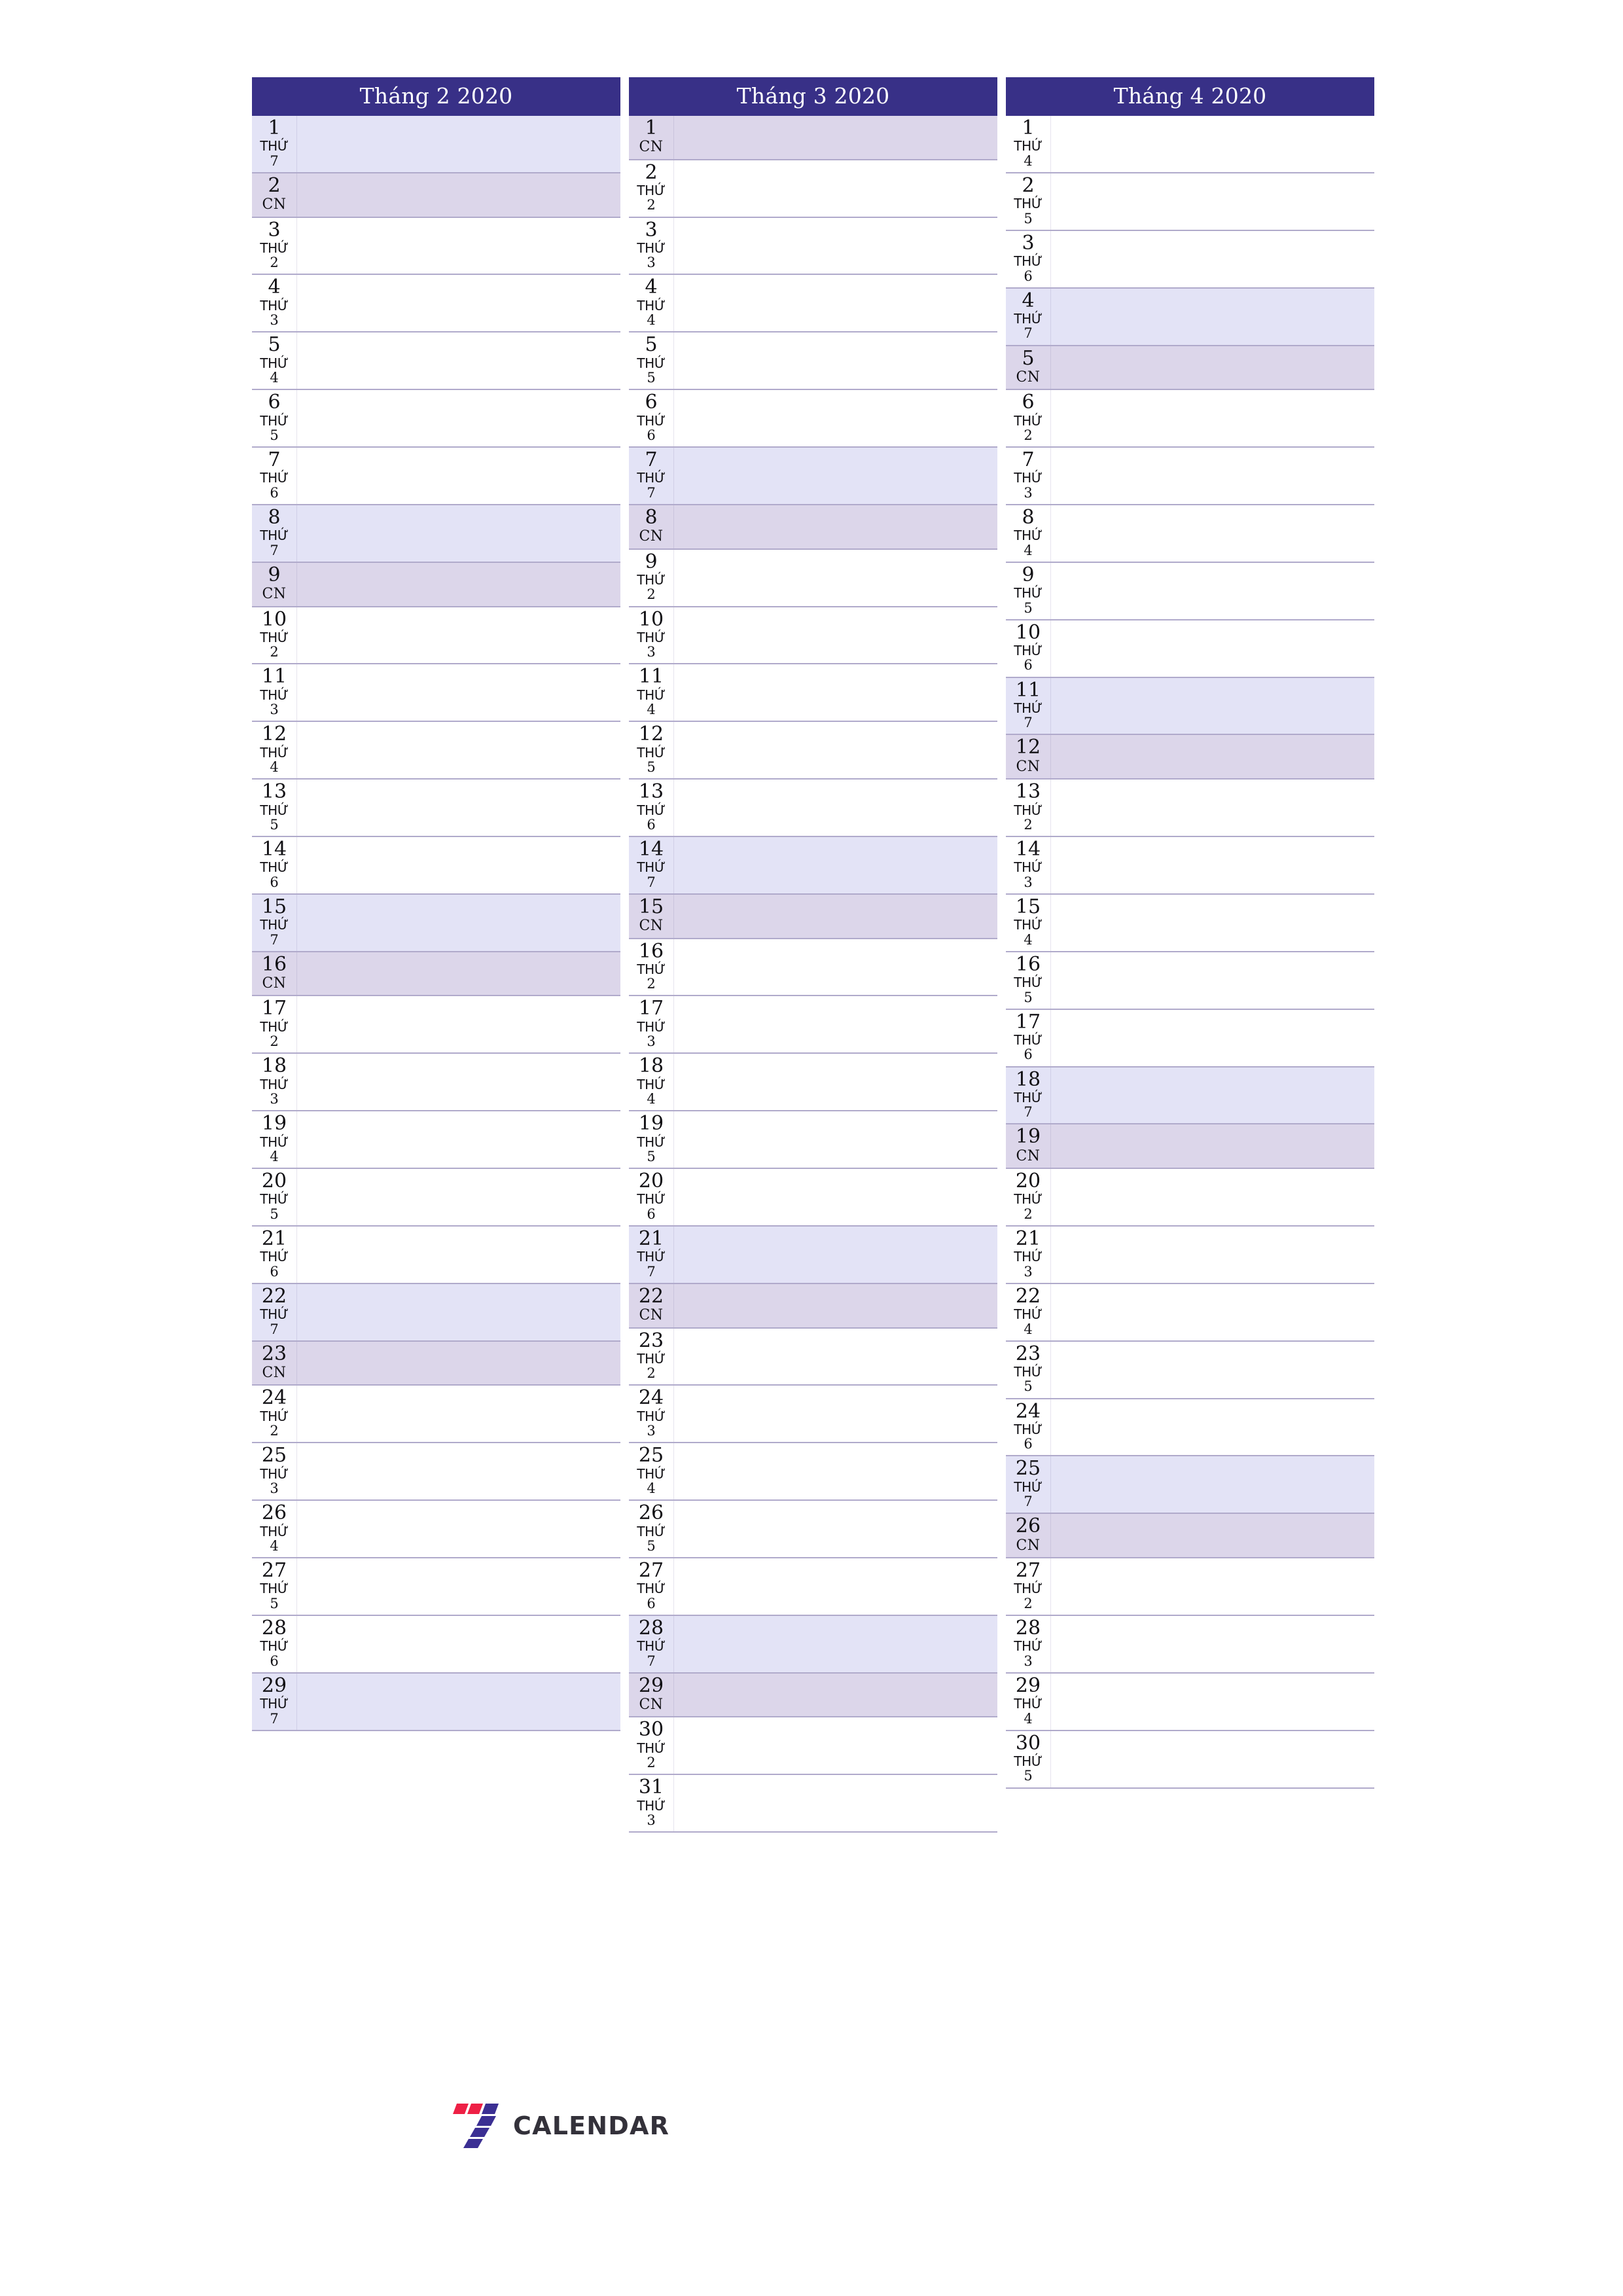 This screenshot has width=1623, height=2296. I want to click on day-row: 18 THỨ 4, so click(813, 1083).